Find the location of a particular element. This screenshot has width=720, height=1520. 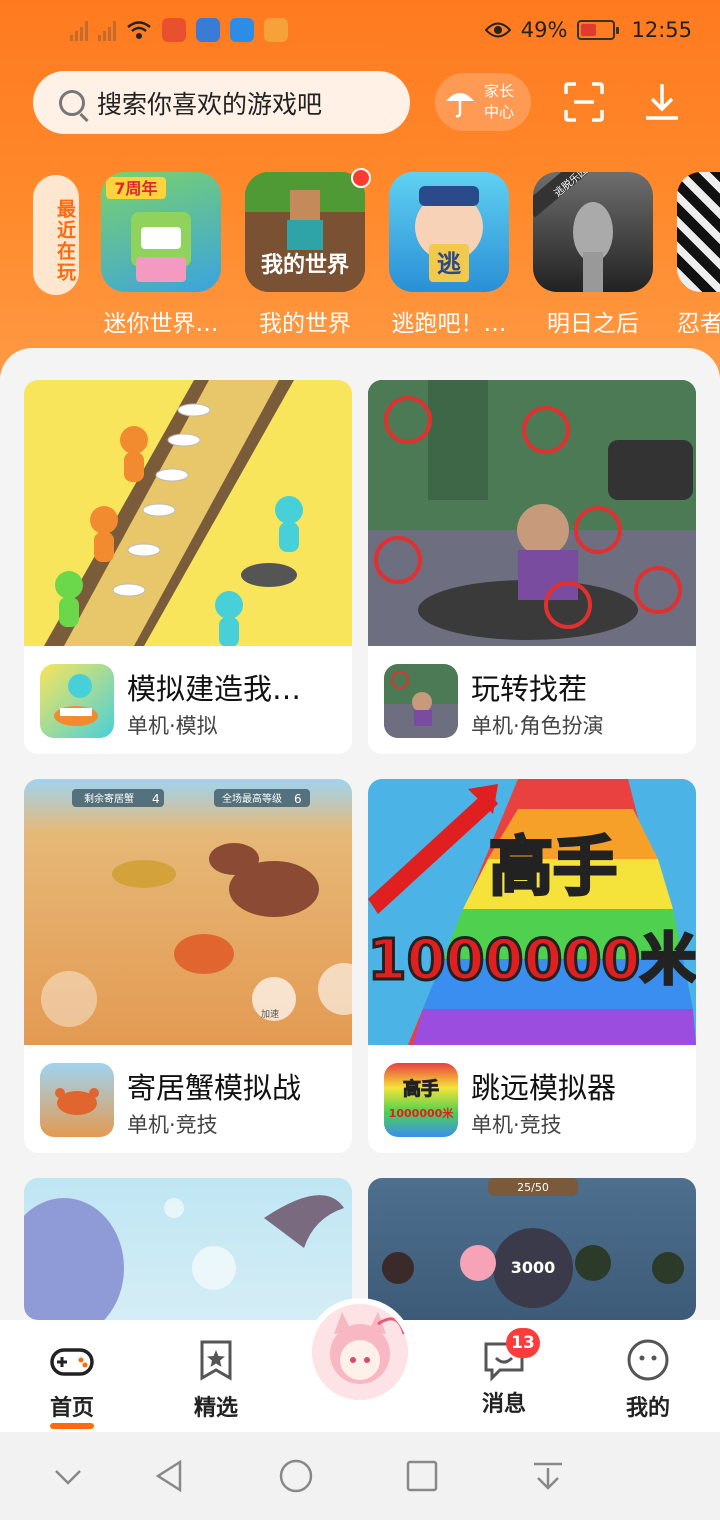

game-card: 高手 1000000米 高手 1000000米 跳远模拟器 单机·竞技 is located at coordinates (532, 966).